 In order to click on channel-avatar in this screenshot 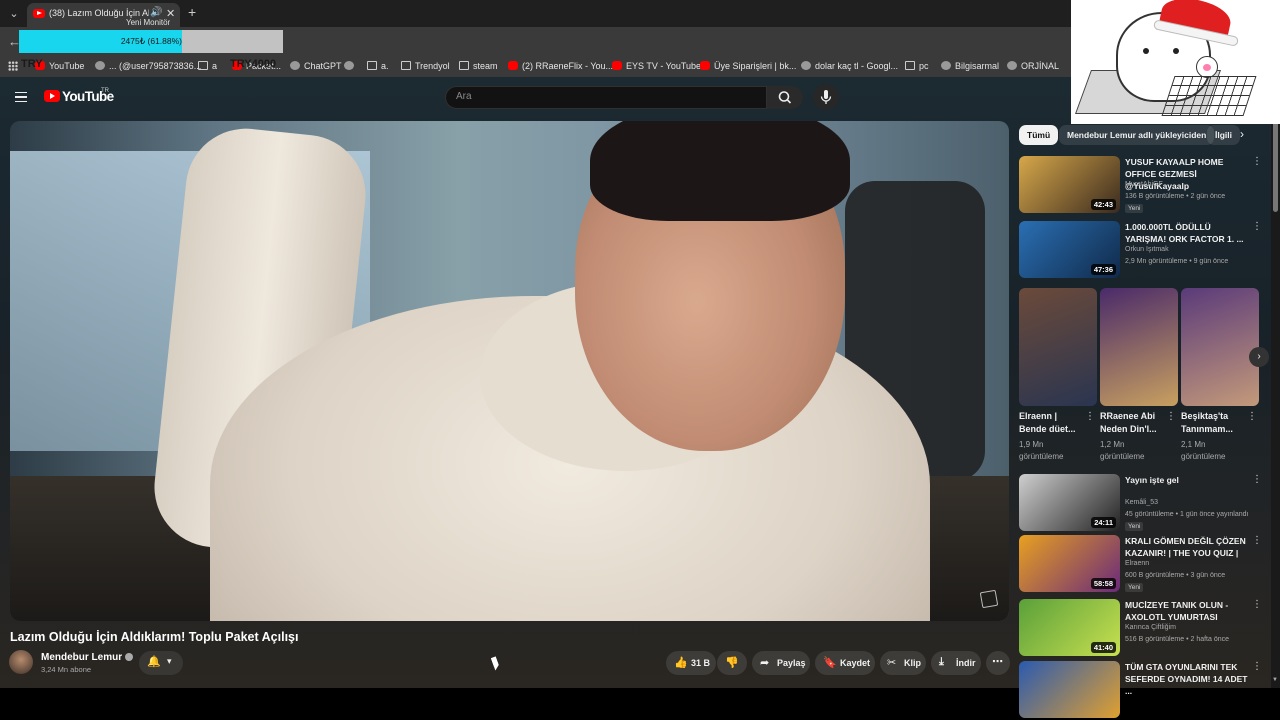, I will do `click(21, 662)`.